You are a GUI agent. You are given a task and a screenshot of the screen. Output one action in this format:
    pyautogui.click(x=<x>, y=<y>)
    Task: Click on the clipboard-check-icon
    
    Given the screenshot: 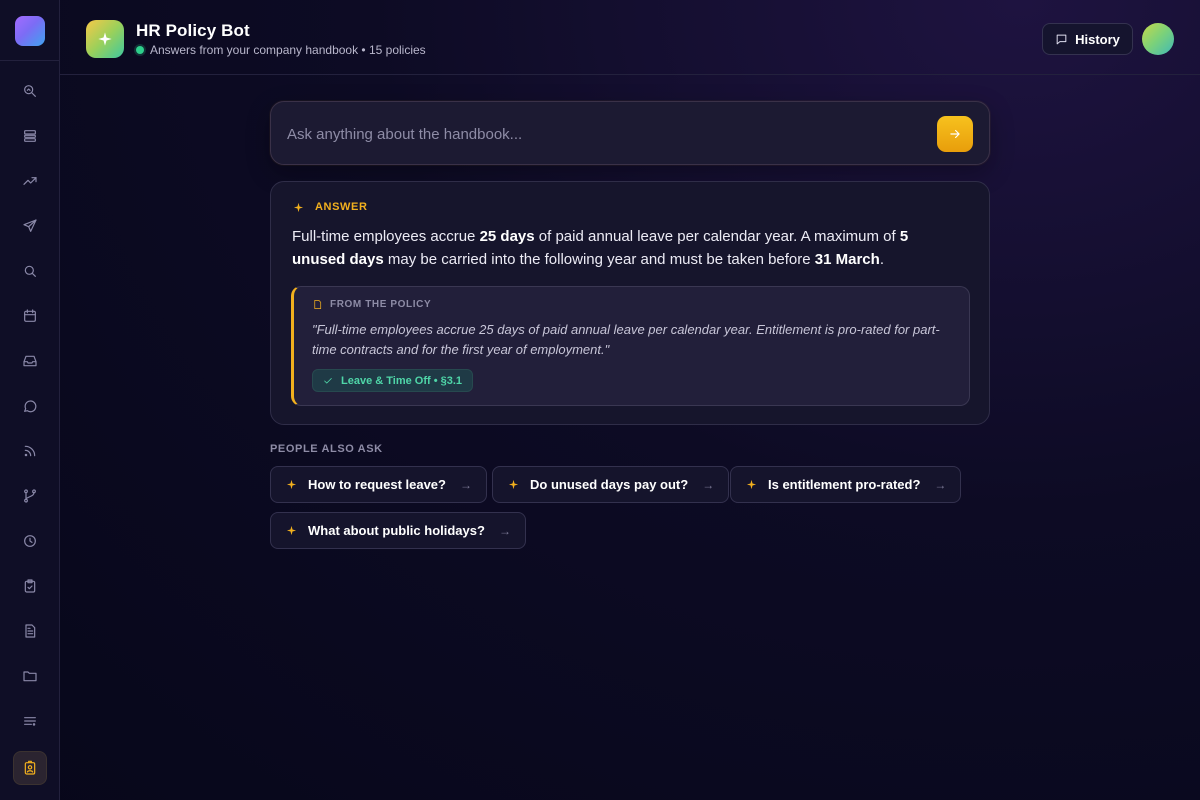 What is the action you would take?
    pyautogui.click(x=30, y=586)
    